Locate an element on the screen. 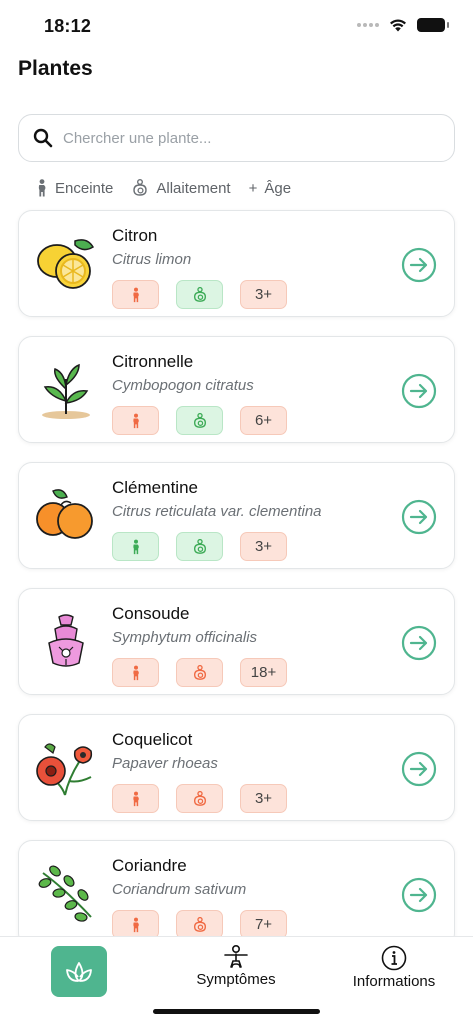 Image resolution: width=473 pixels, height=1024 pixels. plant-name: Coquelicot is located at coordinates (152, 739).